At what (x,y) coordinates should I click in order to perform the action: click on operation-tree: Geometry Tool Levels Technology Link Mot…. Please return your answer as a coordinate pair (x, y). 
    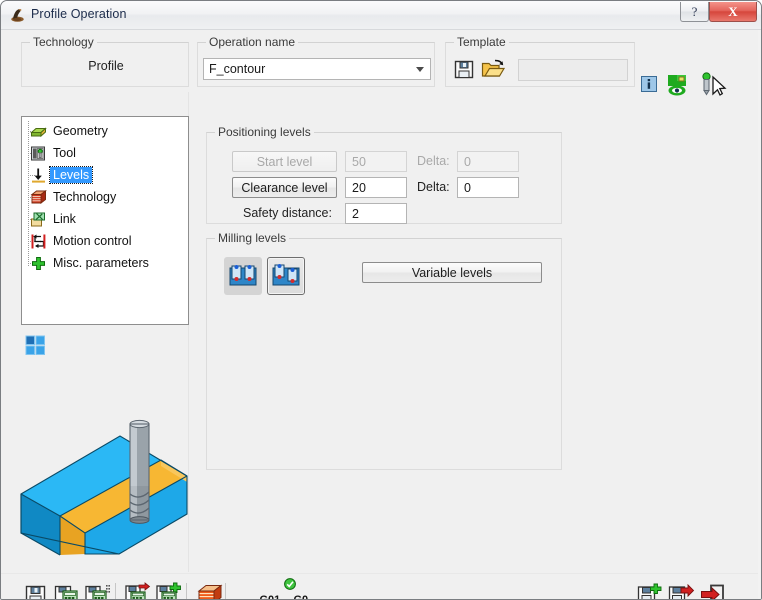
    Looking at the image, I should click on (105, 220).